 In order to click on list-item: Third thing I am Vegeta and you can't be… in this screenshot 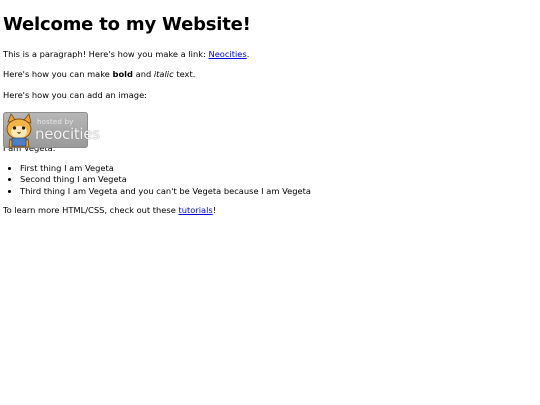, I will do `click(276, 192)`.